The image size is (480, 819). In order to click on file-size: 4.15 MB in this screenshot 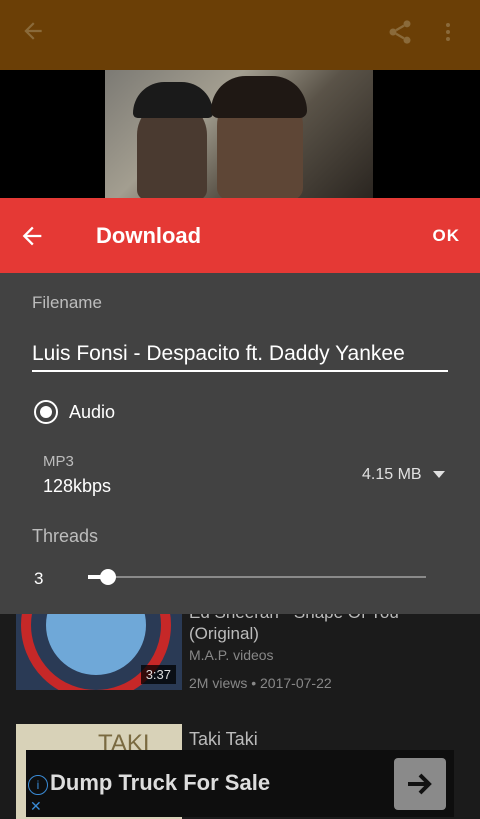, I will do `click(392, 475)`.